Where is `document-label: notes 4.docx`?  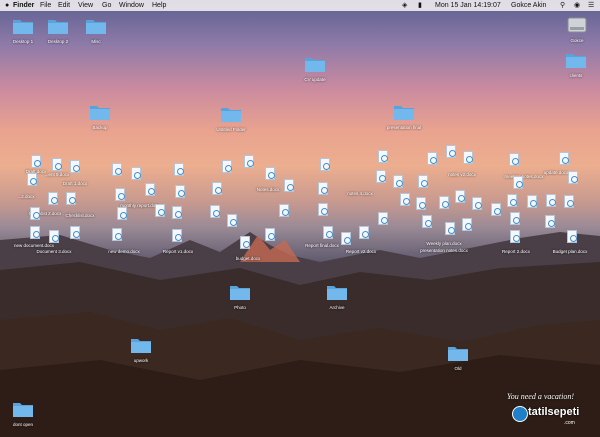
document-label: notes 4.docx is located at coordinates (360, 193).